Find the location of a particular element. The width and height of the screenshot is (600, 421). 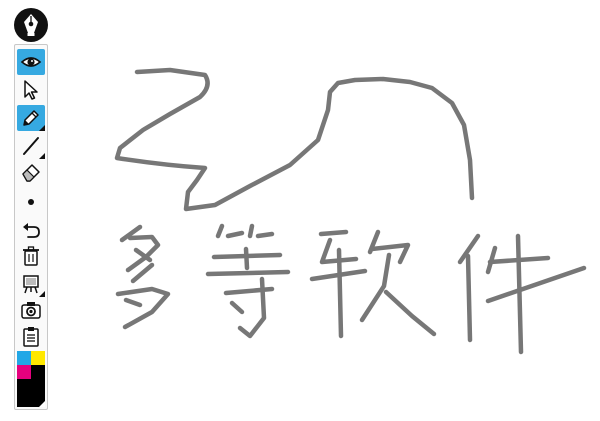

tool-options-indicator is located at coordinates (42, 128).